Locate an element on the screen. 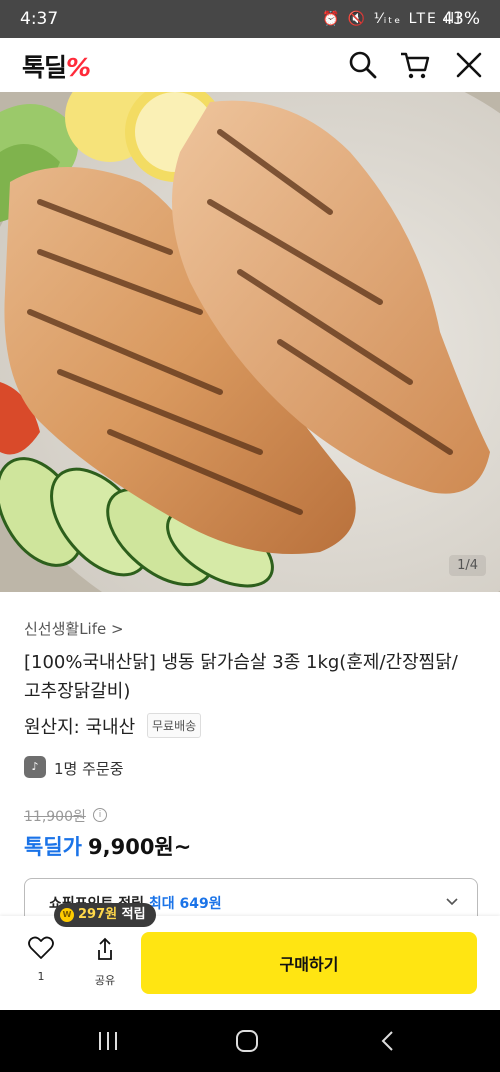 The height and width of the screenshot is (1072, 500). coin-icon: W is located at coordinates (67, 914).